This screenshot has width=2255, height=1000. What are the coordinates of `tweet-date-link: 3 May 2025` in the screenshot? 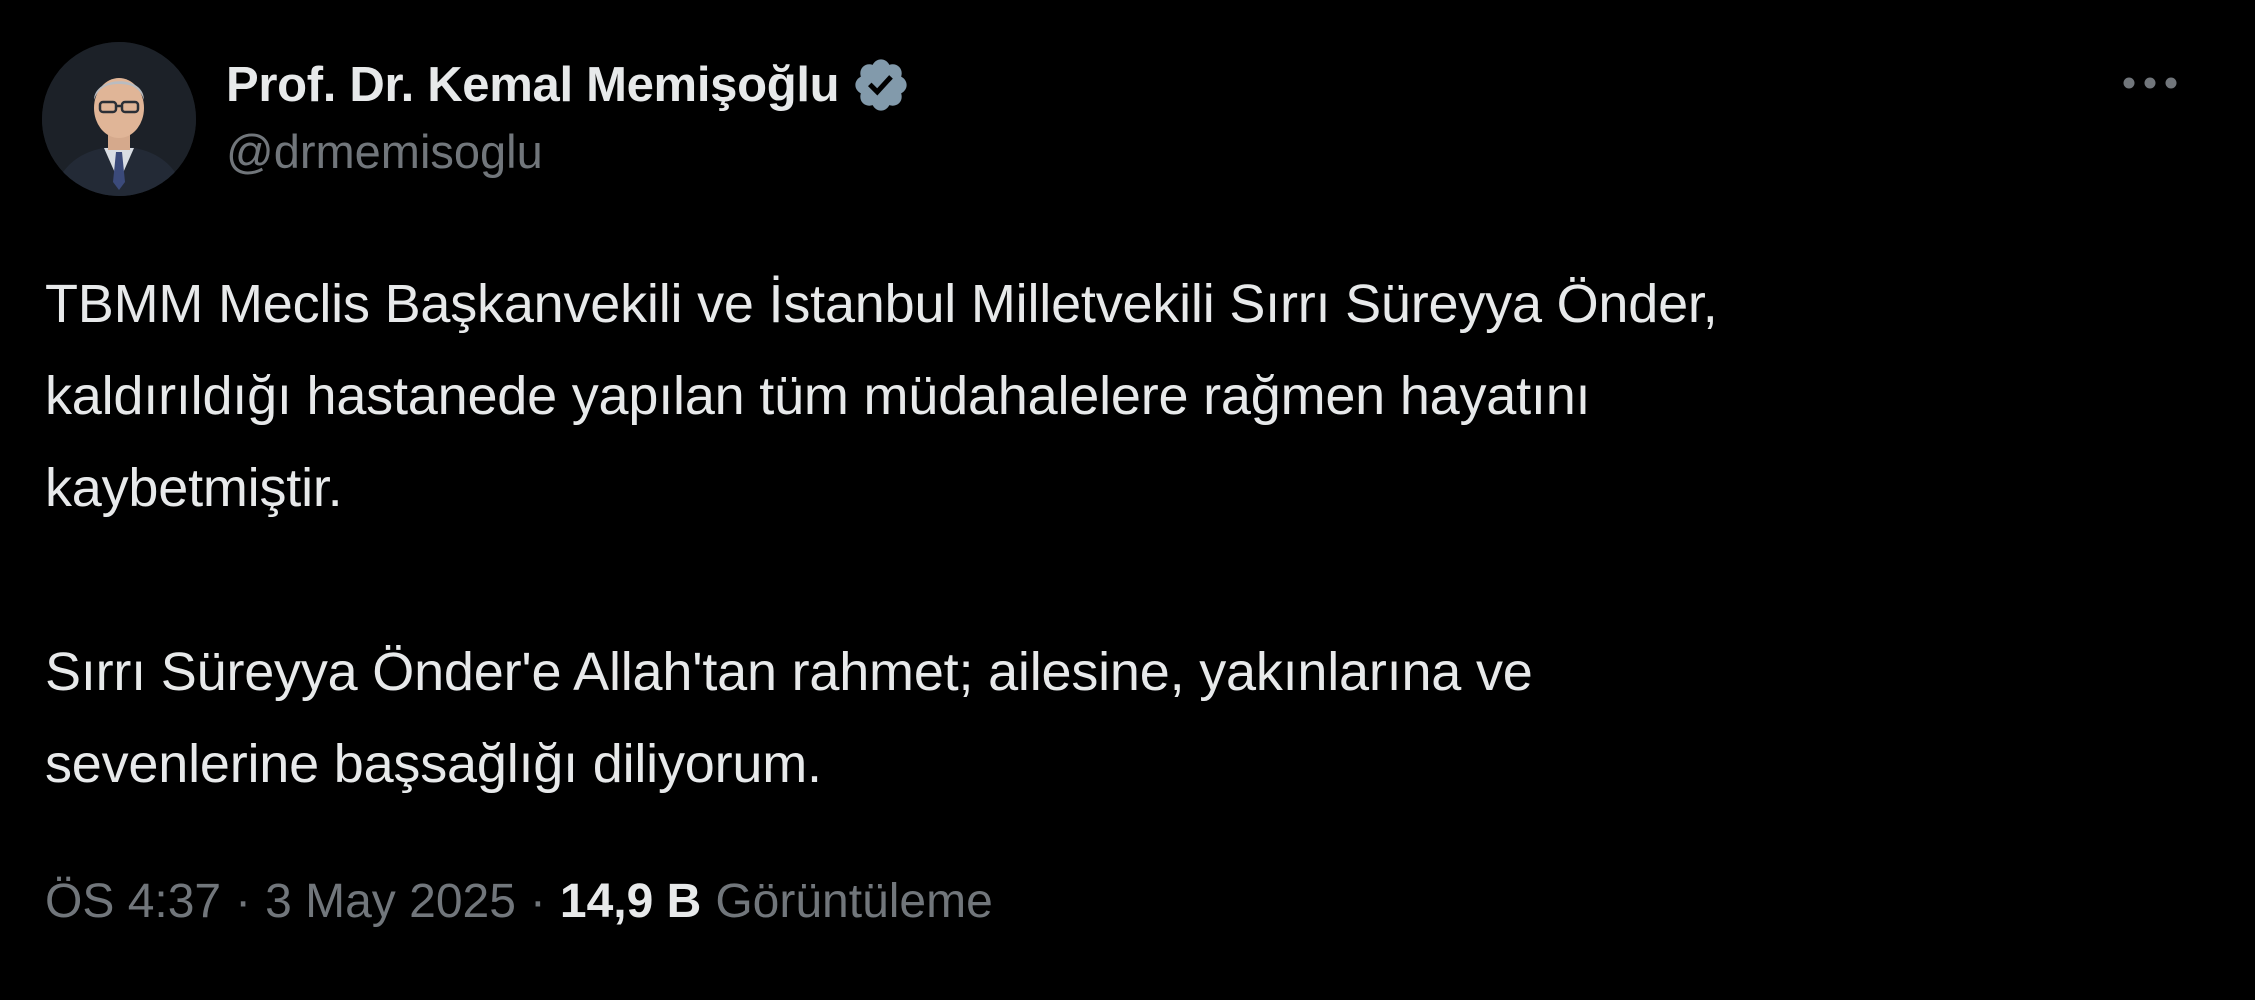 It's located at (390, 901).